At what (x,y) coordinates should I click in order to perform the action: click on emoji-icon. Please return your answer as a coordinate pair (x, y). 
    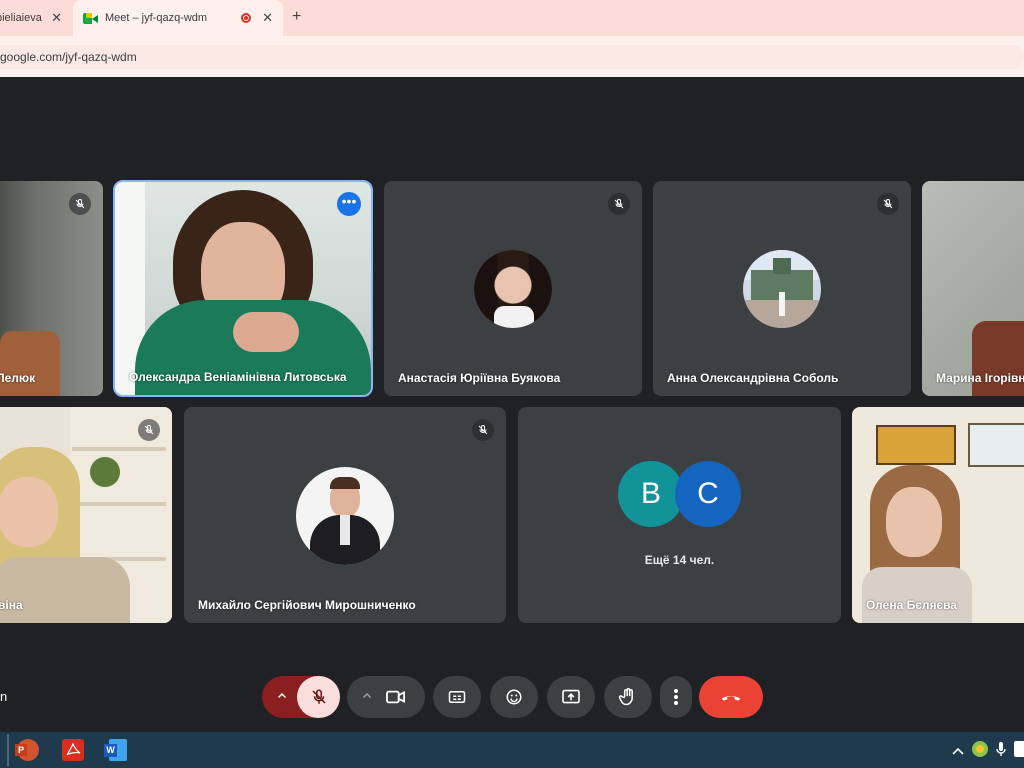
    Looking at the image, I should click on (514, 697).